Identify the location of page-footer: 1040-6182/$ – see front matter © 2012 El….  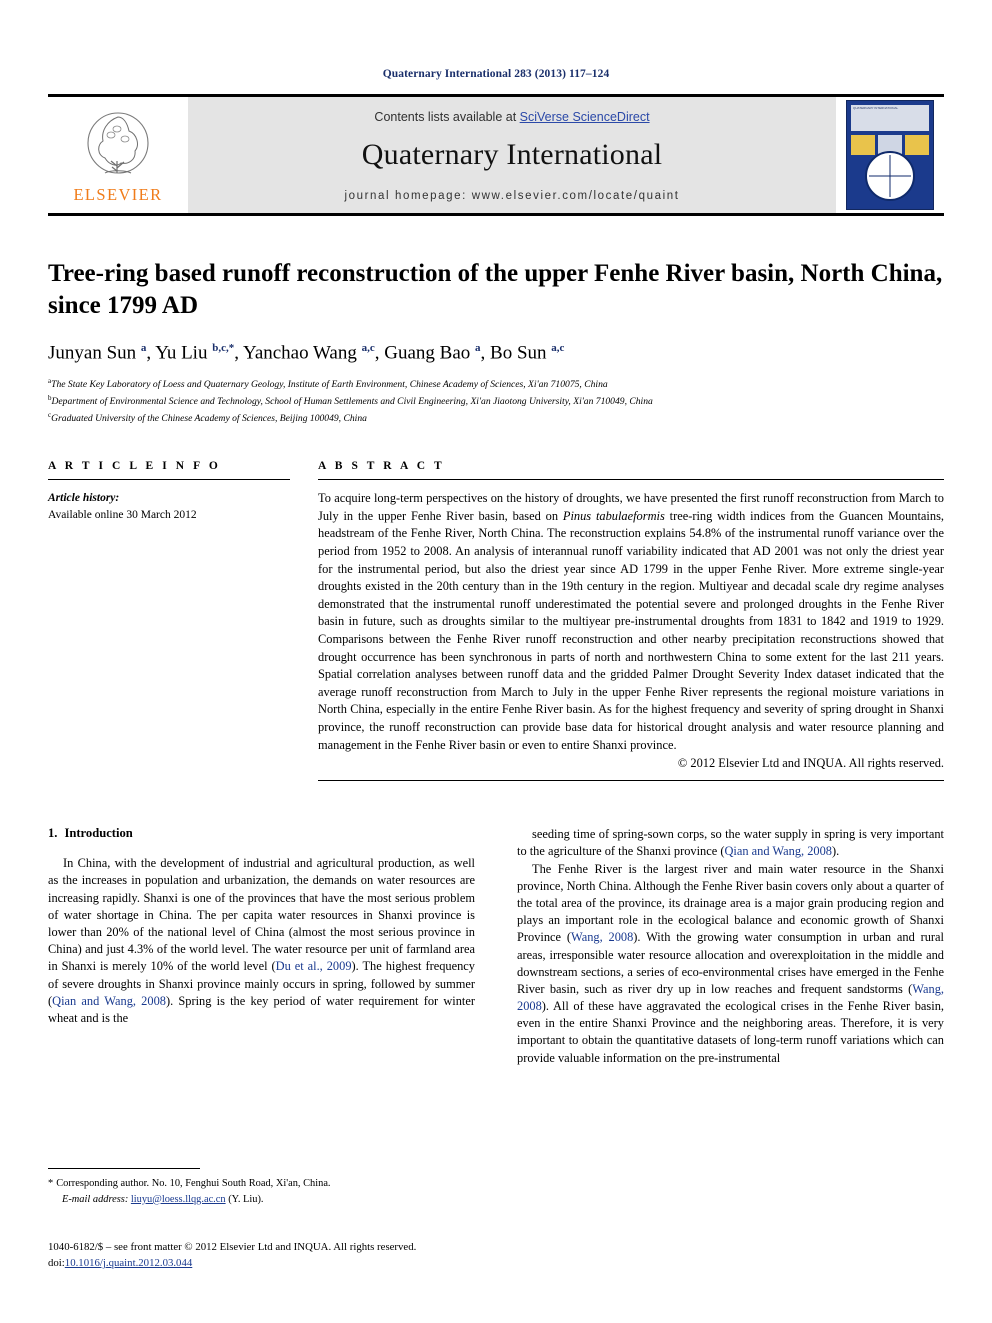
(328, 1255).